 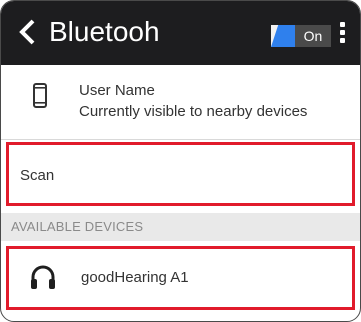 What do you see at coordinates (43, 277) in the screenshot?
I see `headphones-icon` at bounding box center [43, 277].